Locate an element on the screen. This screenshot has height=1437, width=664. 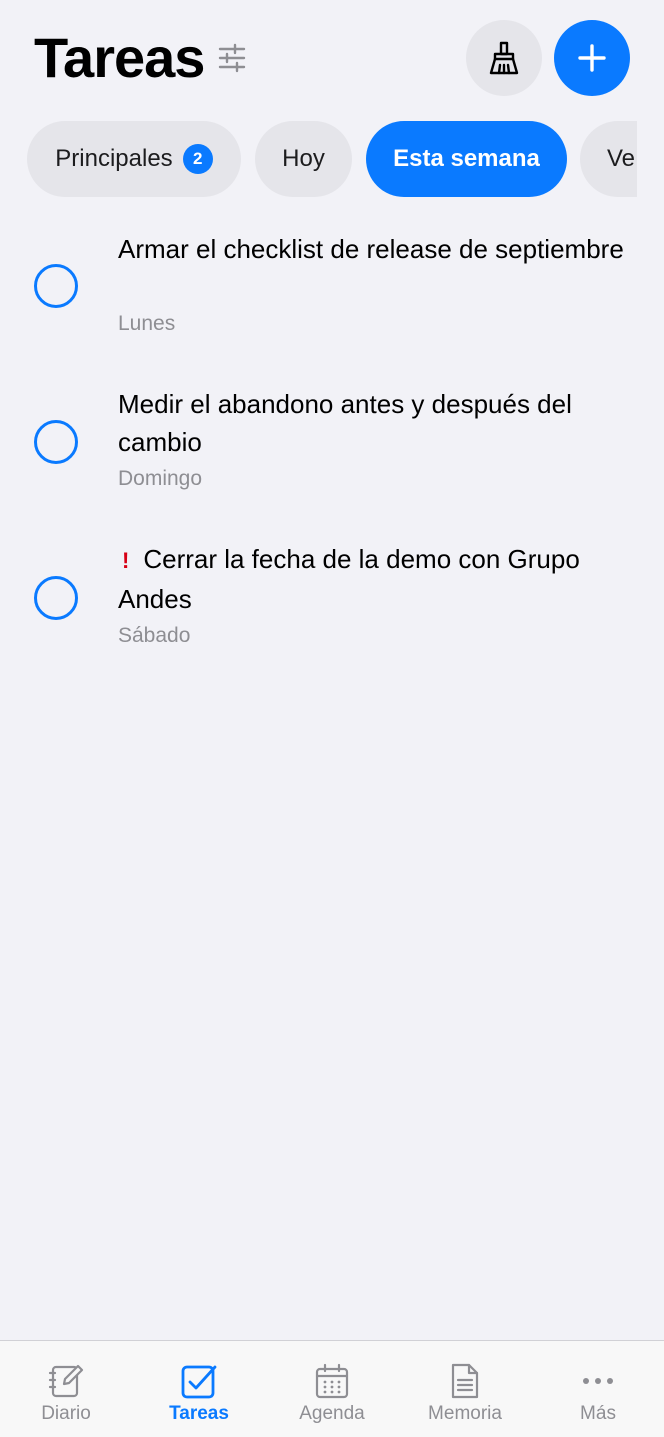
task-date: Domingo is located at coordinates (160, 478).